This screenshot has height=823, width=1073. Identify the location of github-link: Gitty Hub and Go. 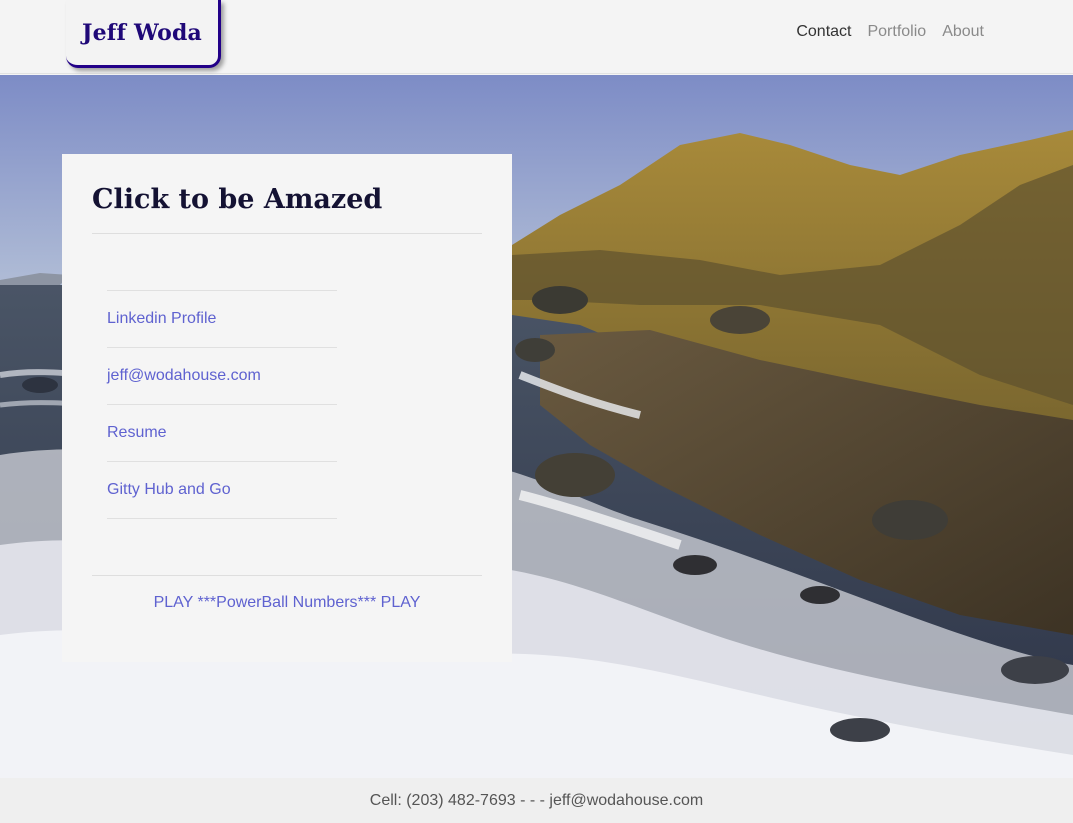
(169, 490).